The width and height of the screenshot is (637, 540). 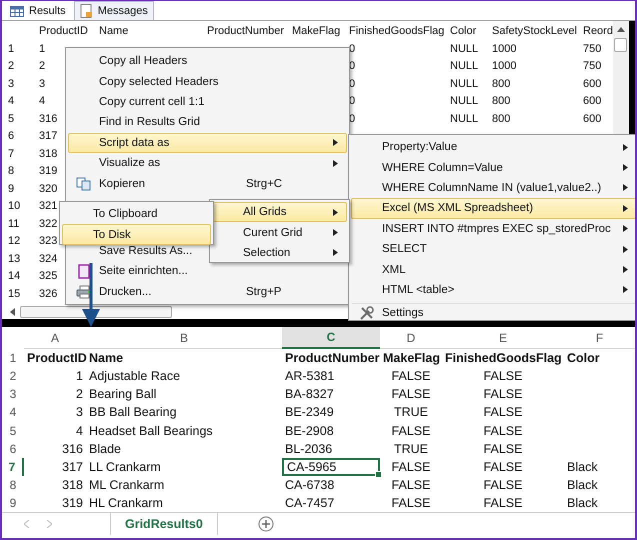 What do you see at coordinates (136, 234) in the screenshot?
I see `menu-item: To Disk` at bounding box center [136, 234].